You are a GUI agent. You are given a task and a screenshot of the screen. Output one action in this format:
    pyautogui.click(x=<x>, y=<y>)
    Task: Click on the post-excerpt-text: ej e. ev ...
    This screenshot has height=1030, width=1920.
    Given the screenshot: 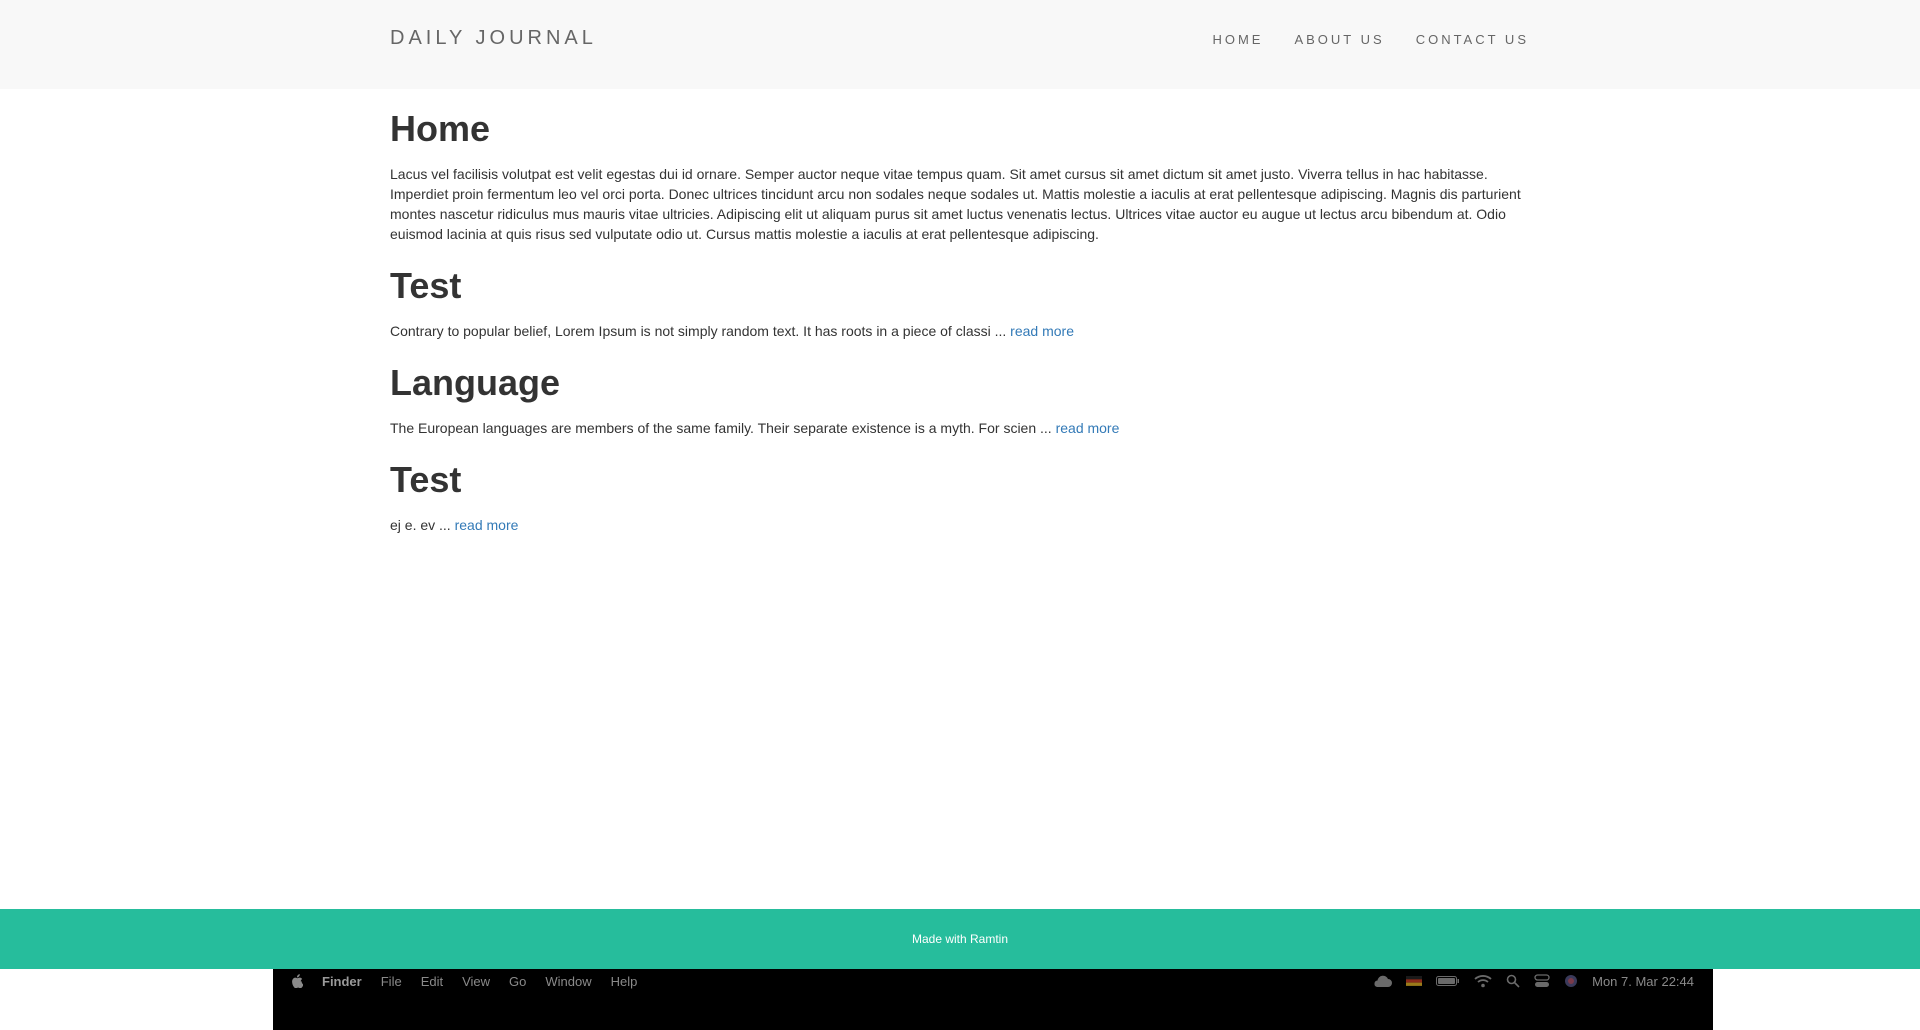 What is the action you would take?
    pyautogui.click(x=420, y=525)
    